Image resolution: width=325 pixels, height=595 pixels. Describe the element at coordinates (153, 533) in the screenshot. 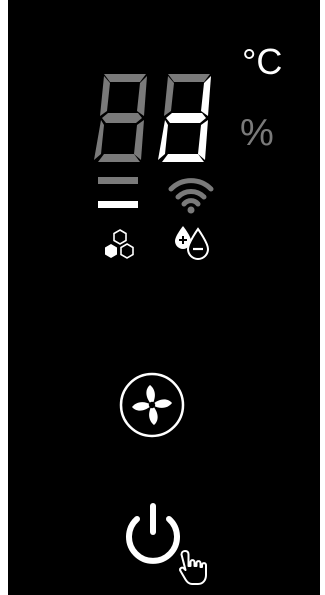

I see `power-icon` at that location.